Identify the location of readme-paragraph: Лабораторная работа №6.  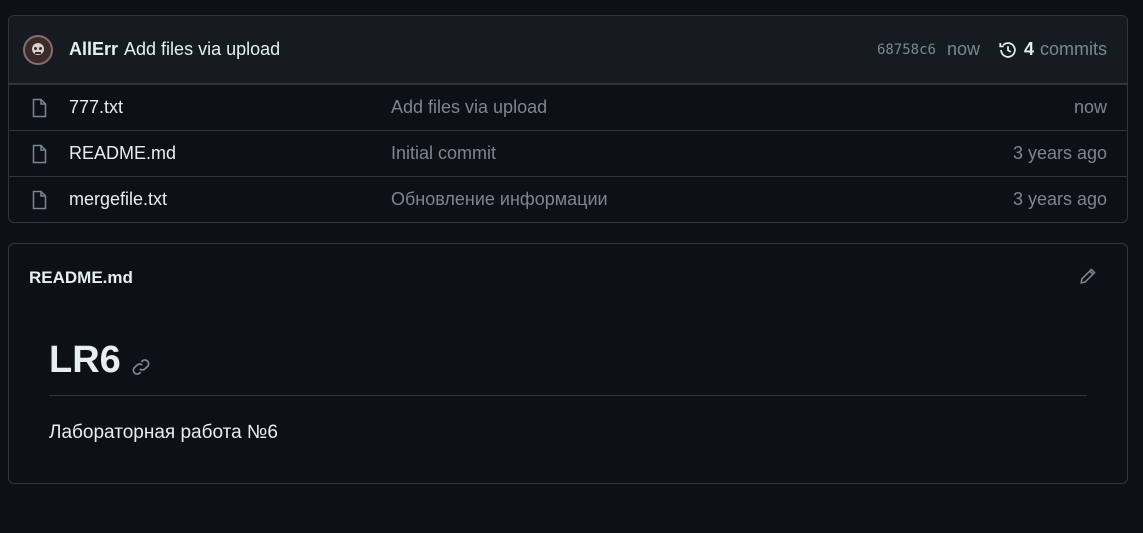
(163, 432).